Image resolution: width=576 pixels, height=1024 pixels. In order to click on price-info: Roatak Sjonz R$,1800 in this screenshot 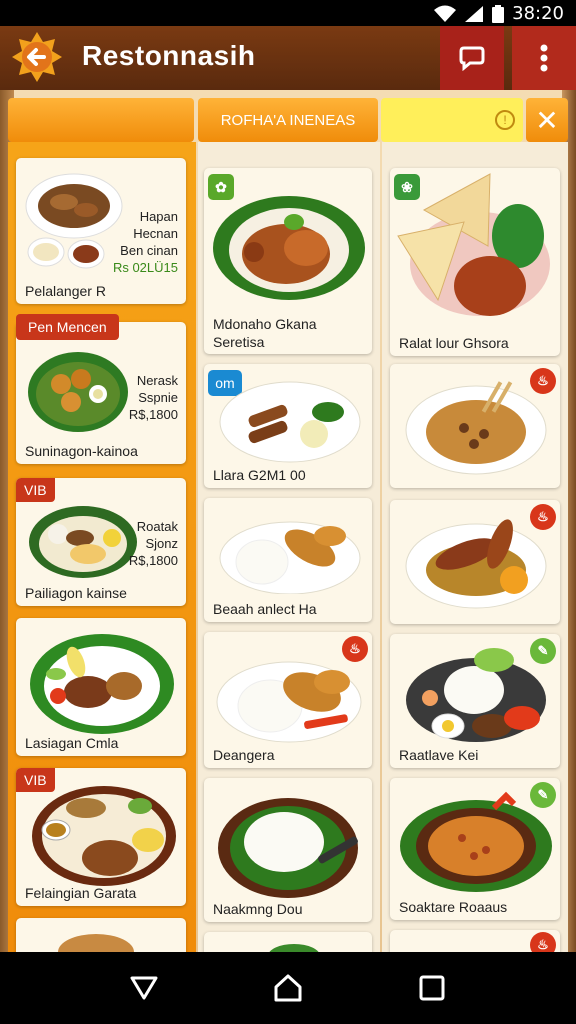, I will do `click(153, 543)`.